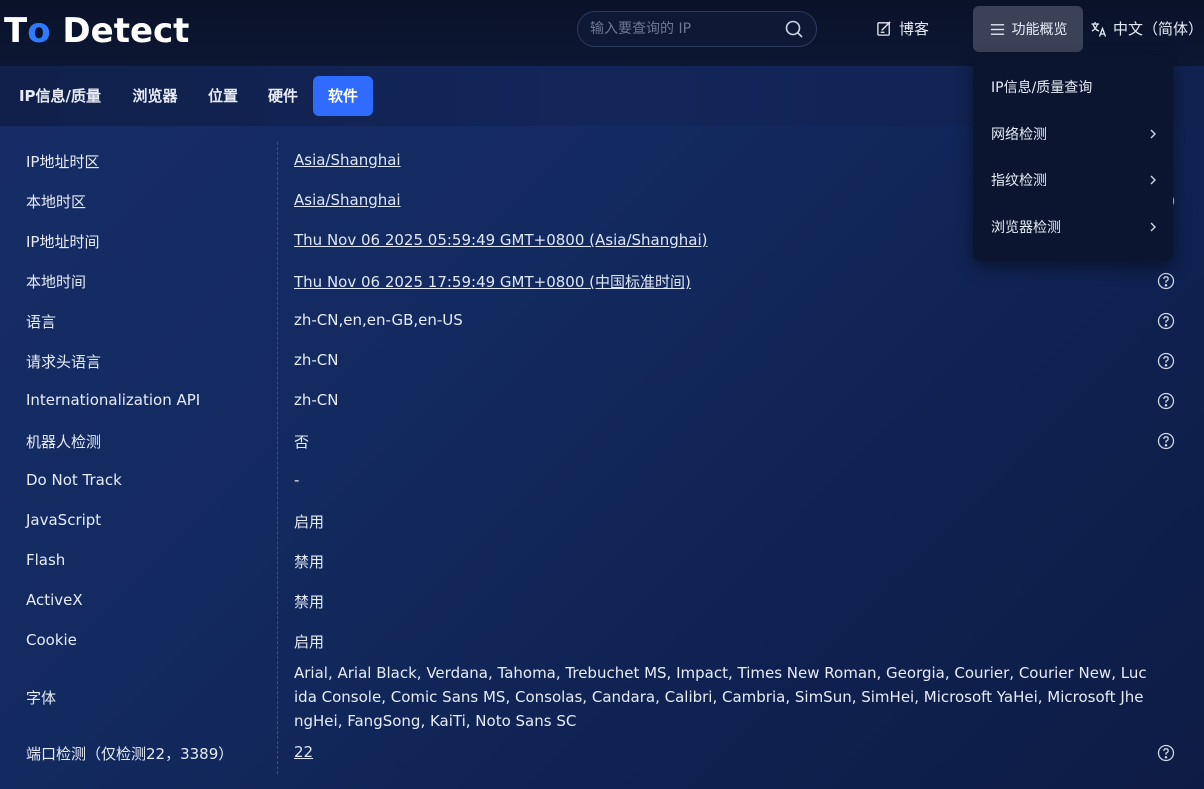 This screenshot has height=789, width=1204. What do you see at coordinates (1039, 30) in the screenshot?
I see `nav-features-label: 功能概览` at bounding box center [1039, 30].